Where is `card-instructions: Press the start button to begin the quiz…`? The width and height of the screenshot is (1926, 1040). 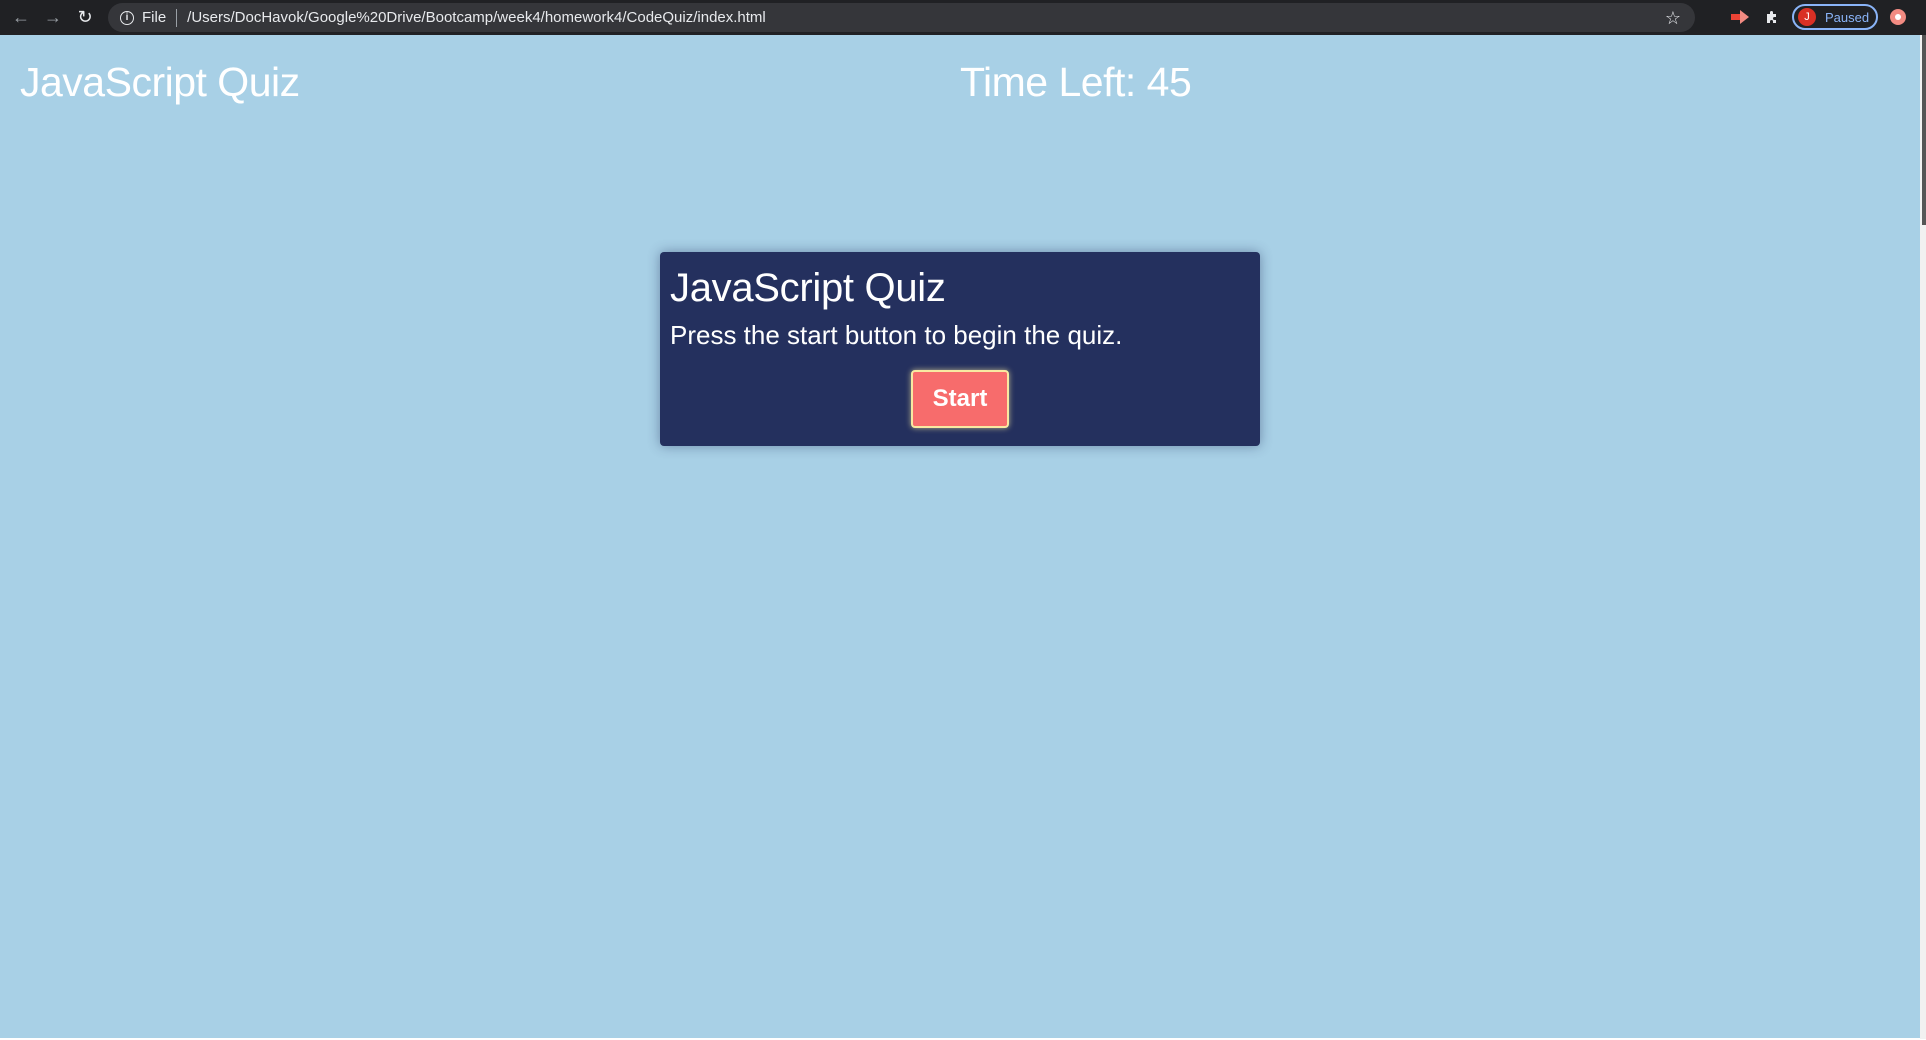
card-instructions: Press the start button to begin the quiz… is located at coordinates (896, 335).